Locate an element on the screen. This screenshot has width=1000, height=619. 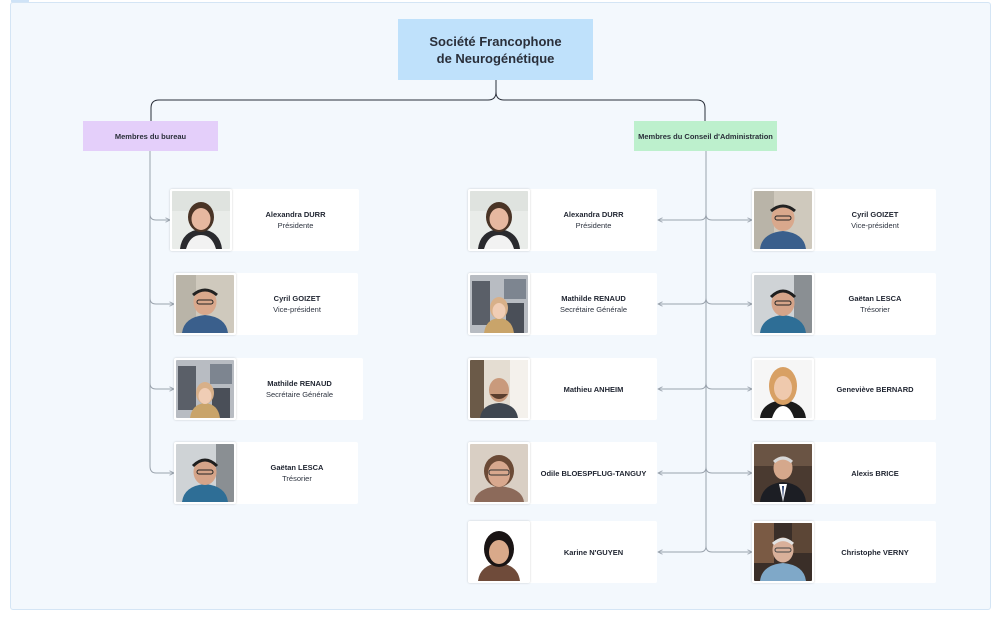
member-name: Christophe VERNY is located at coordinates (875, 552).